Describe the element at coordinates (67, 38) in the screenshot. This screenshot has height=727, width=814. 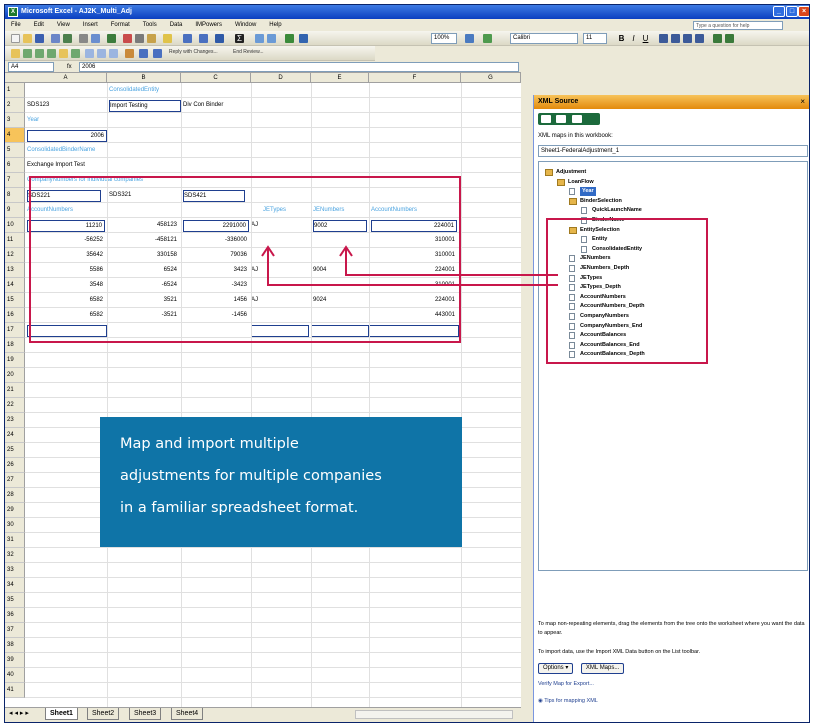
I see `email-icon` at that location.